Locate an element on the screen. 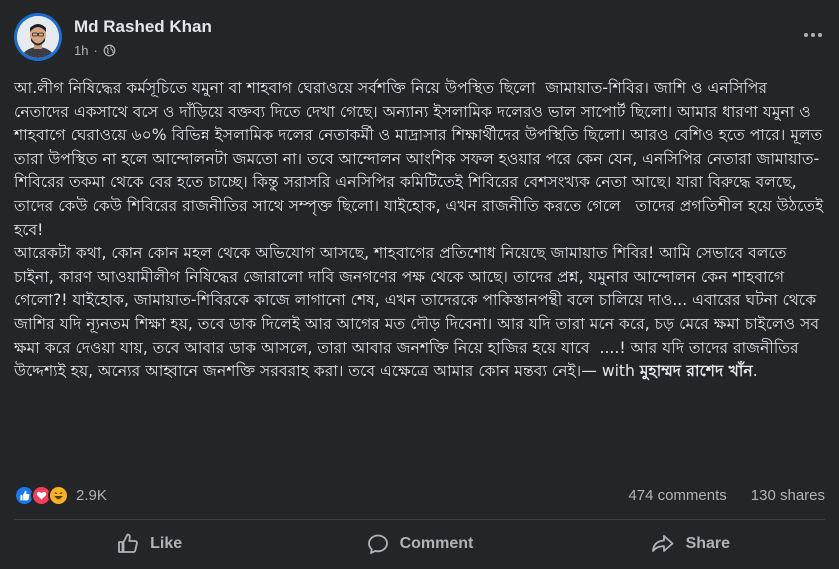 The height and width of the screenshot is (569, 839). post-meta: 1h · is located at coordinates (95, 50).